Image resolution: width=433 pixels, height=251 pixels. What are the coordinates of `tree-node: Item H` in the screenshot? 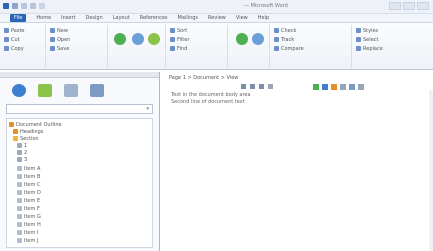 It's located at (29, 224).